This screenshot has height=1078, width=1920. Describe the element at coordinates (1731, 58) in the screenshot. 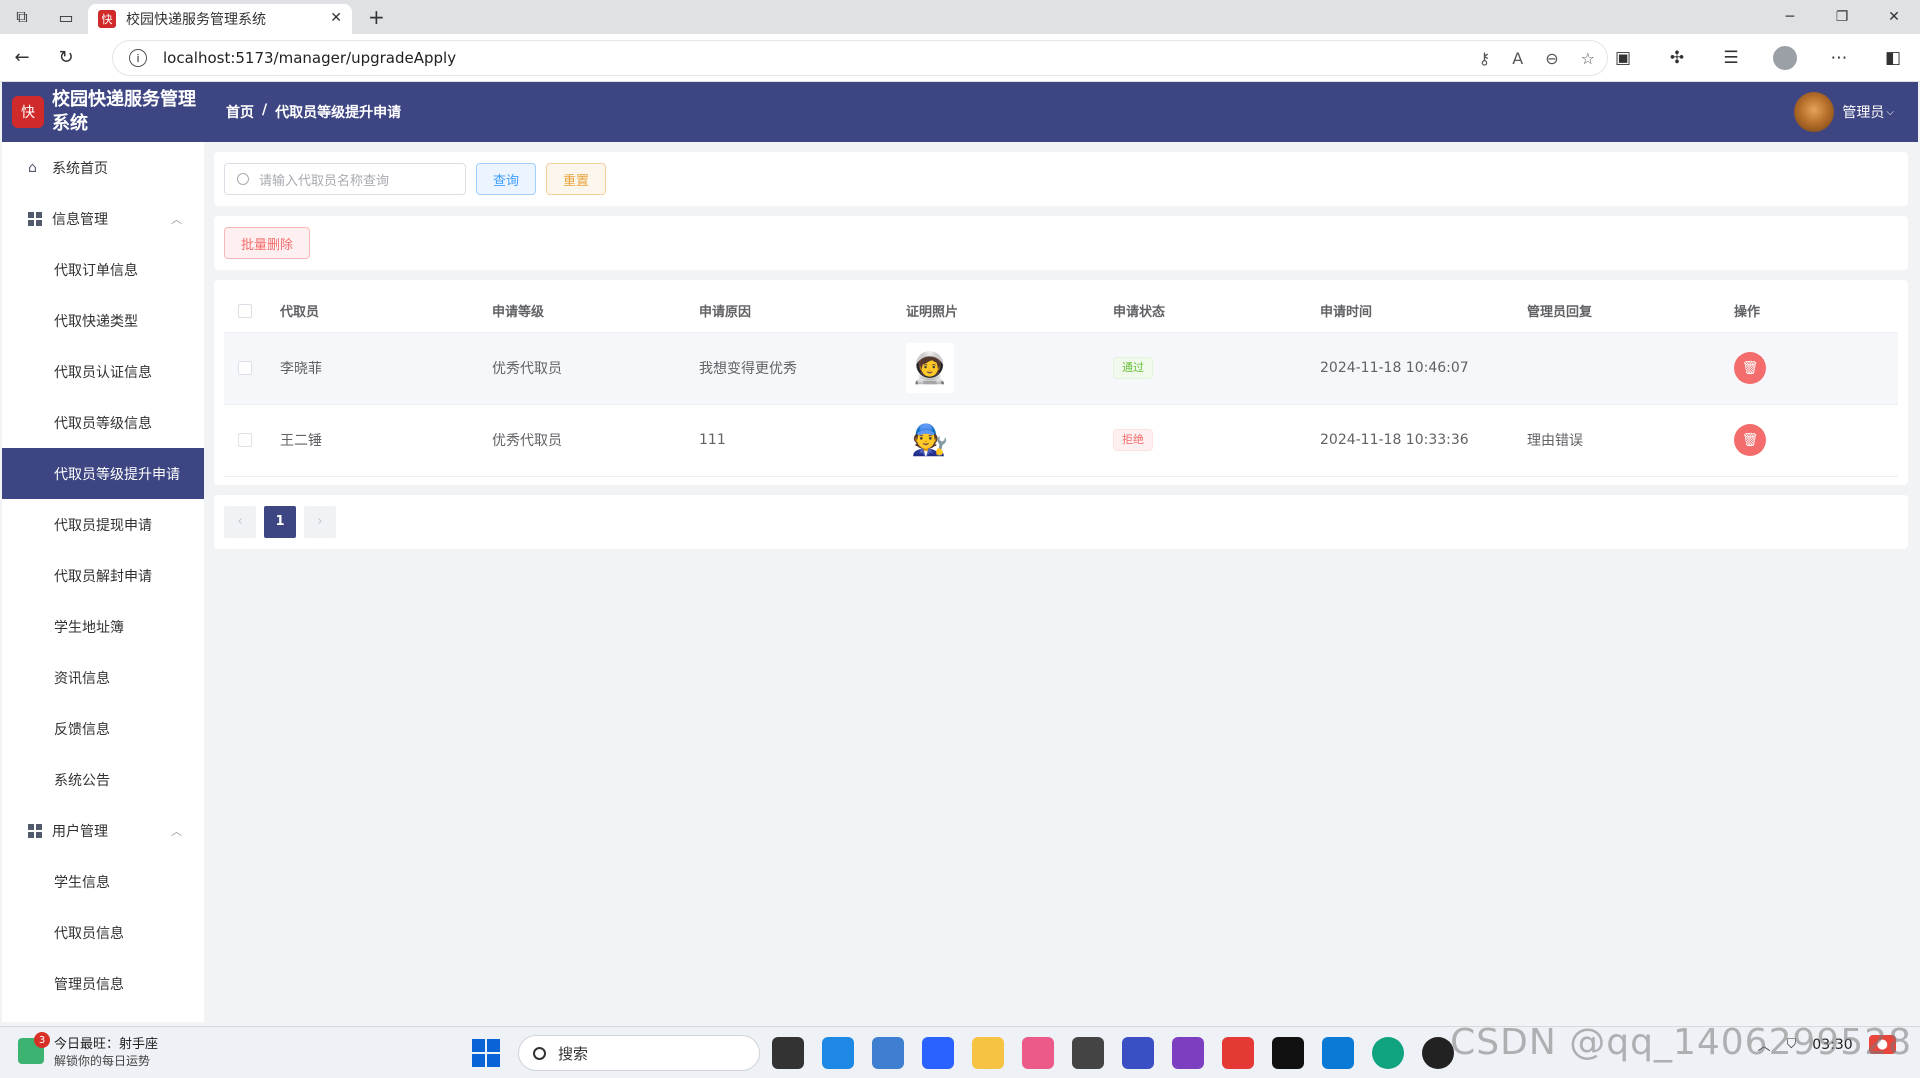

I see `favorites-icon: ☰` at that location.